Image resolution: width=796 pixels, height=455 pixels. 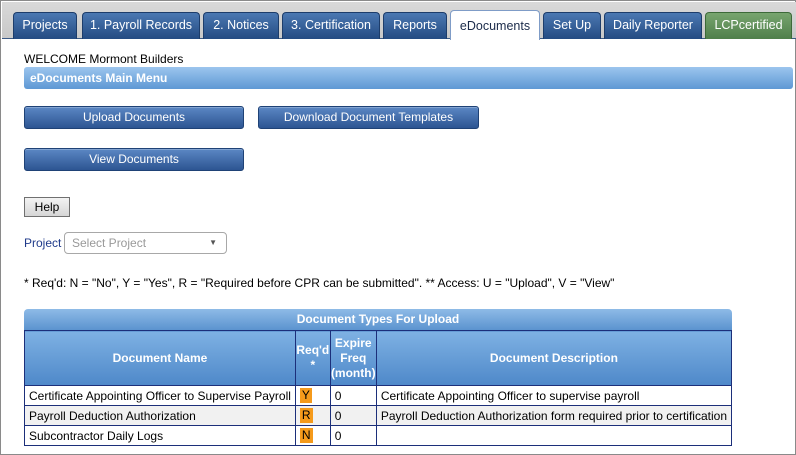 What do you see at coordinates (378, 319) in the screenshot?
I see `table-title: Document Types For Upload` at bounding box center [378, 319].